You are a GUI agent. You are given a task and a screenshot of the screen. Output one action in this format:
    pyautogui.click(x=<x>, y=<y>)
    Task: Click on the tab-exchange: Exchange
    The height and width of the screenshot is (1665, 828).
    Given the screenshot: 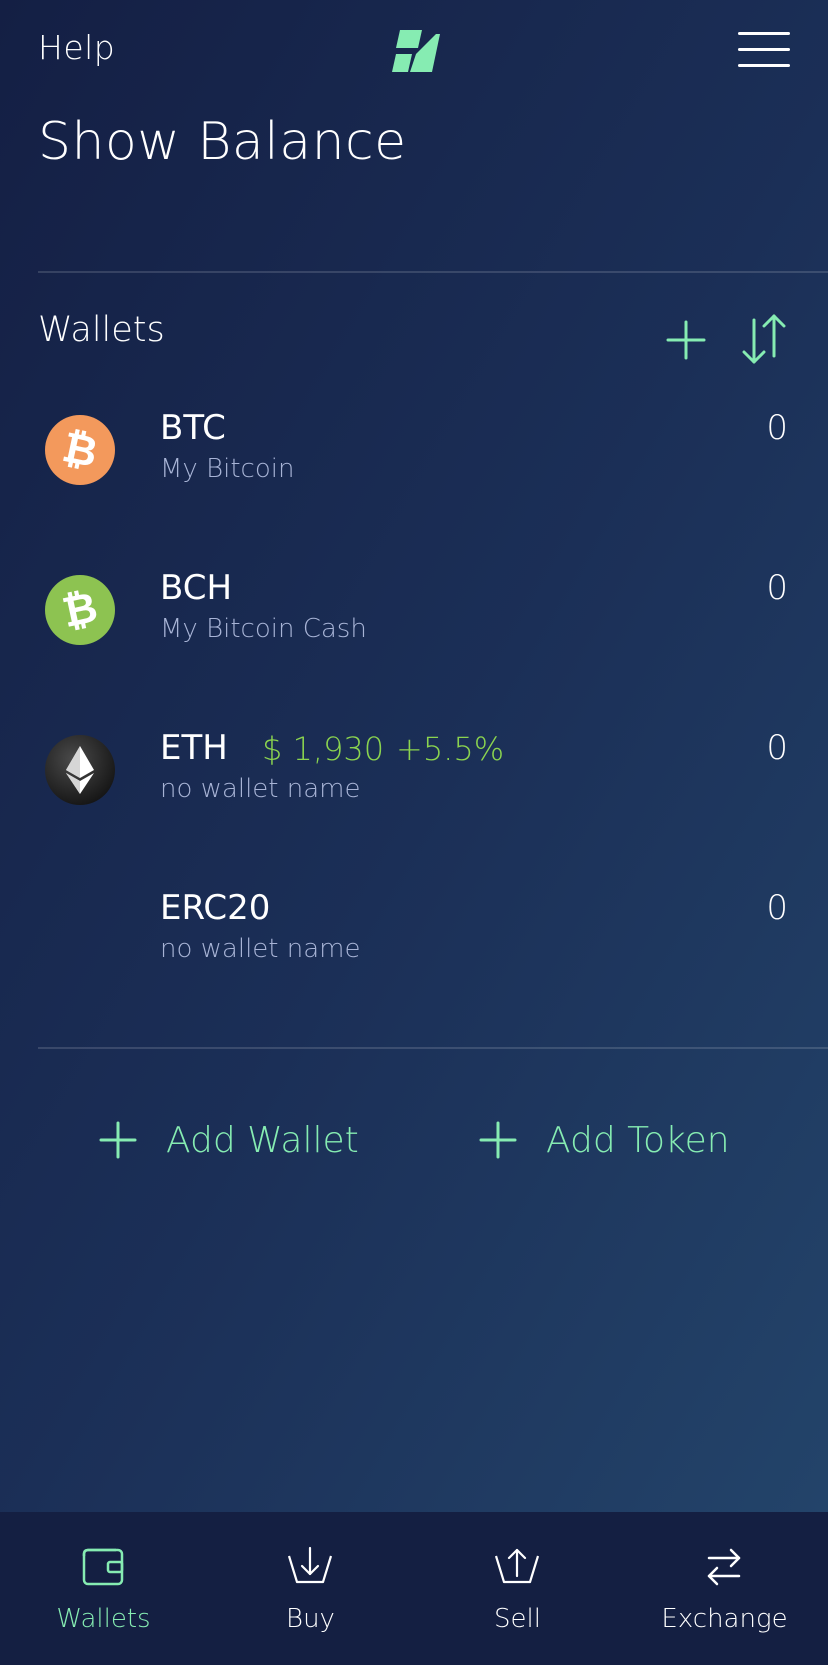 What is the action you would take?
    pyautogui.click(x=724, y=1588)
    